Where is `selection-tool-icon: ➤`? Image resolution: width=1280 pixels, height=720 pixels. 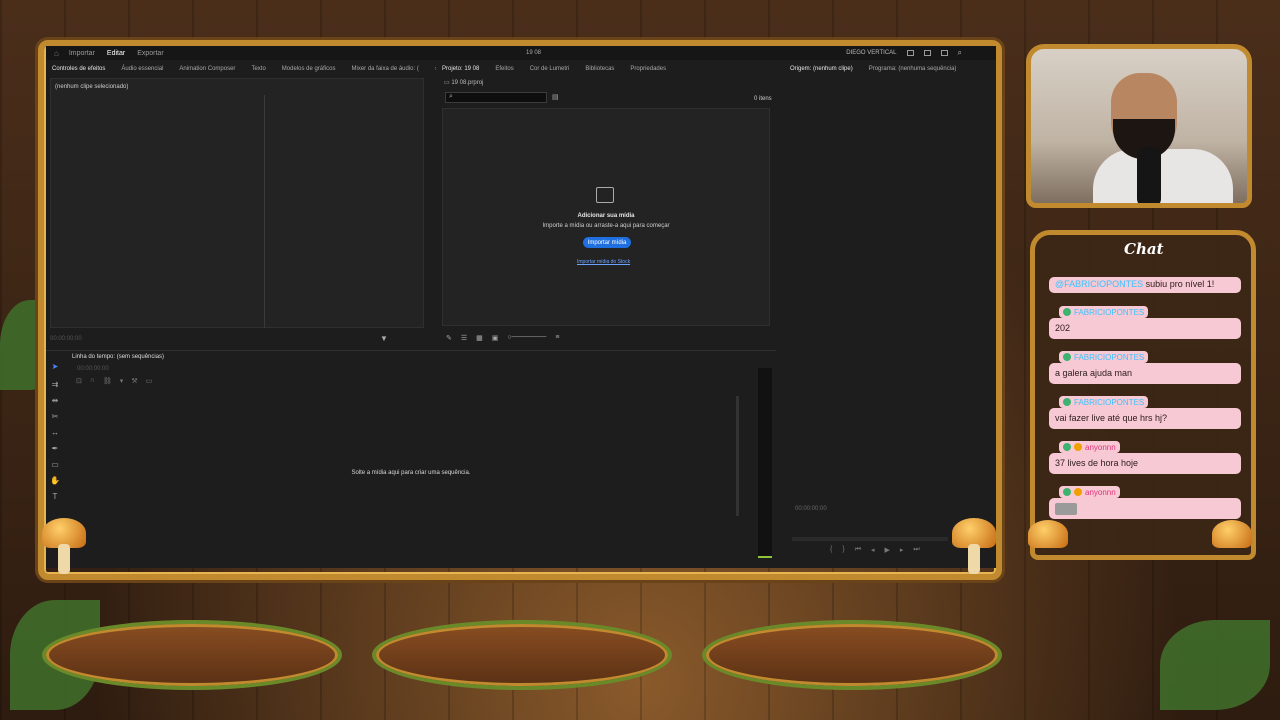 selection-tool-icon: ➤ is located at coordinates (55, 367).